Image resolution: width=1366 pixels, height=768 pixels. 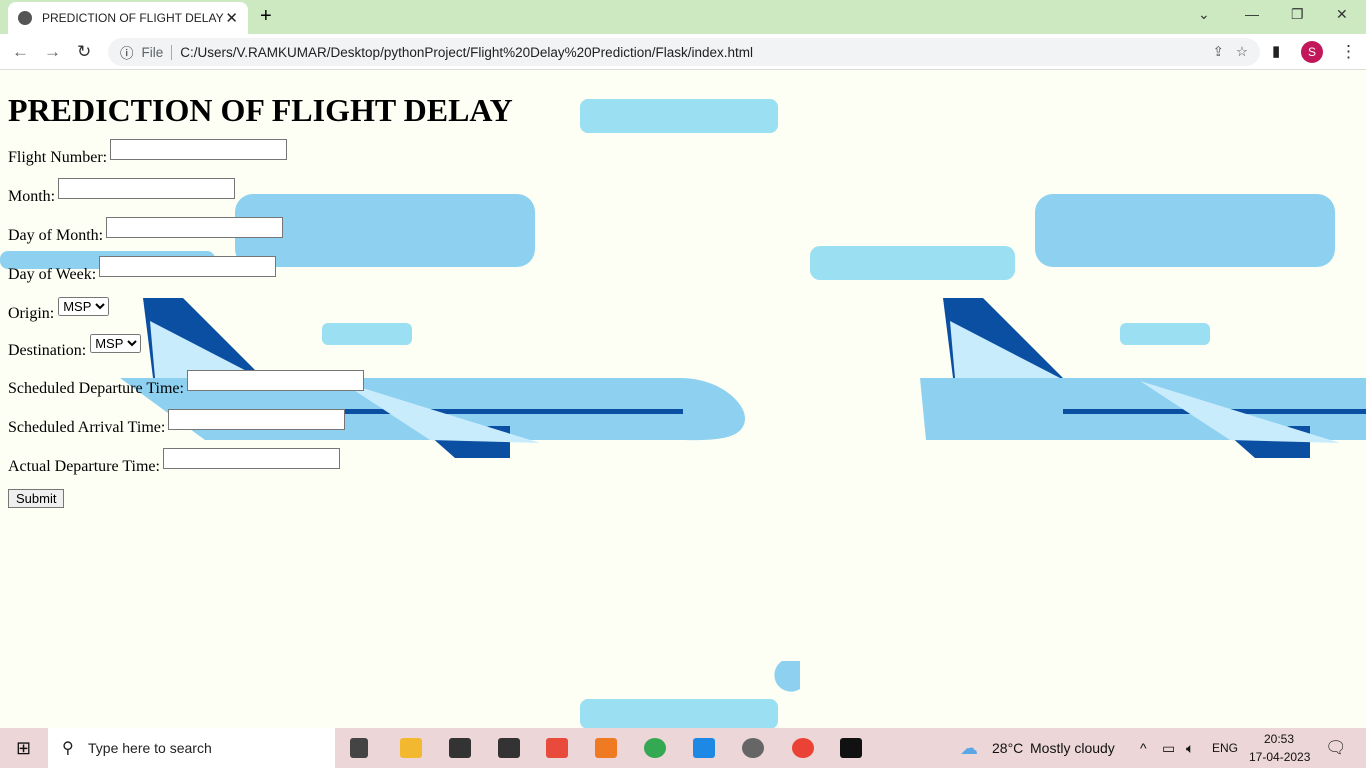 I want to click on url-scheme: File, so click(x=157, y=52).